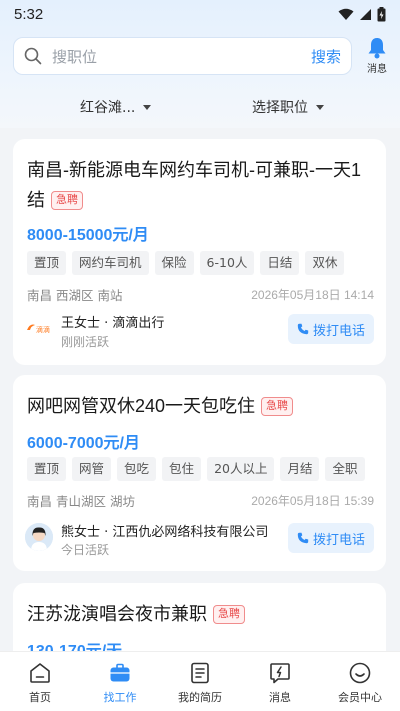 The height and width of the screenshot is (711, 400). I want to click on tag: 网管, so click(92, 469).